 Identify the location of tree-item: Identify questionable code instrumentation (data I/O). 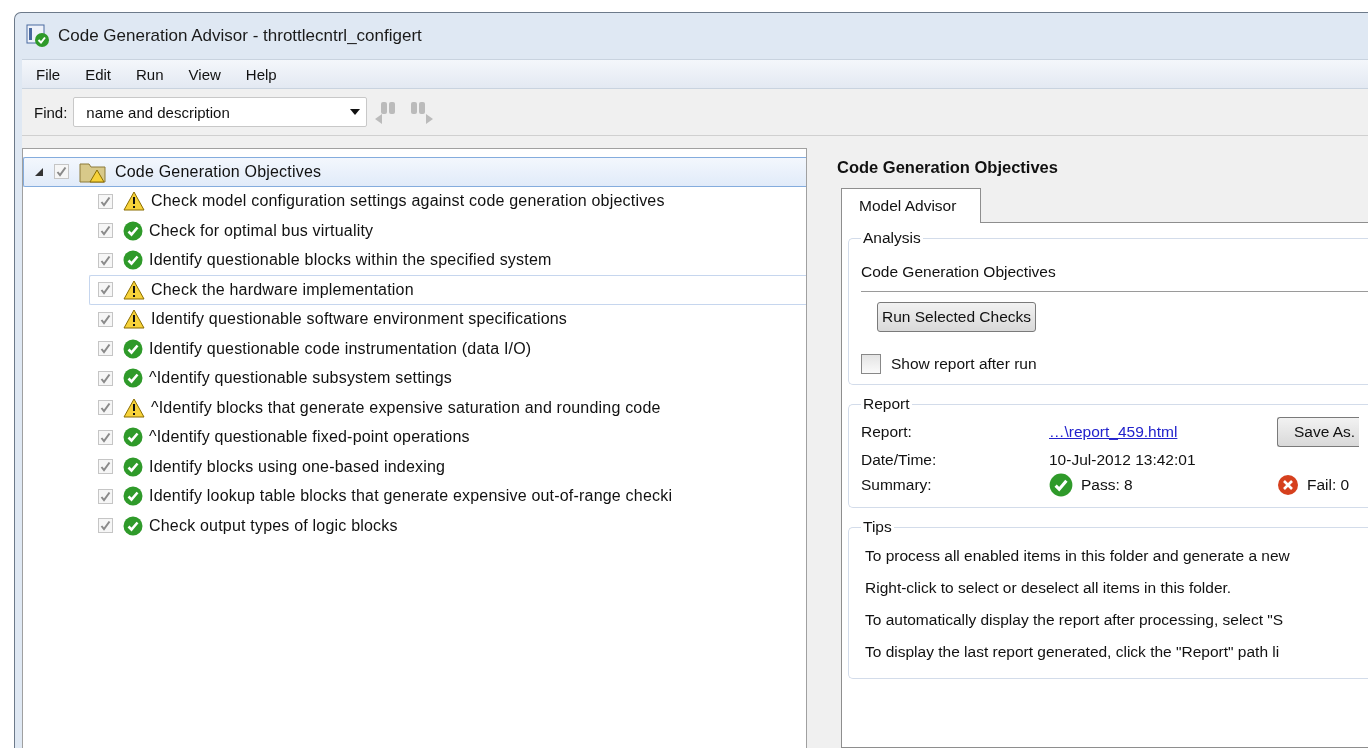
(447, 349).